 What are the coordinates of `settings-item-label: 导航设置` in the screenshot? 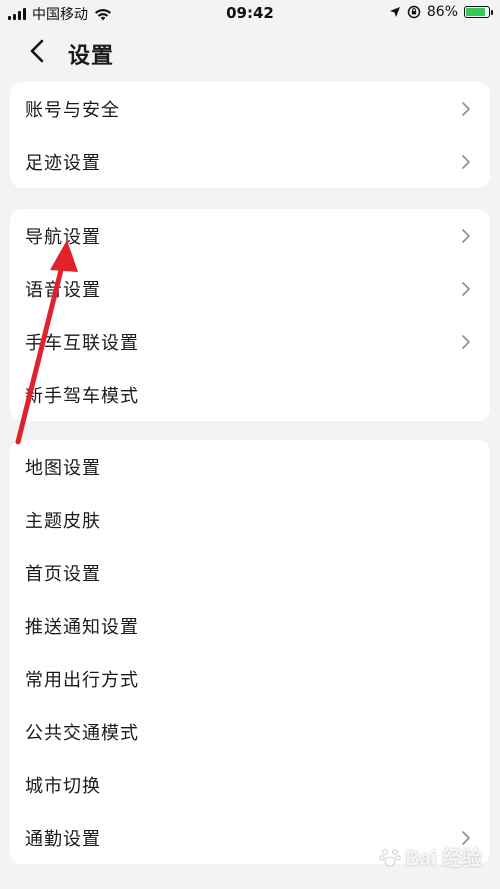 It's located at (63, 237).